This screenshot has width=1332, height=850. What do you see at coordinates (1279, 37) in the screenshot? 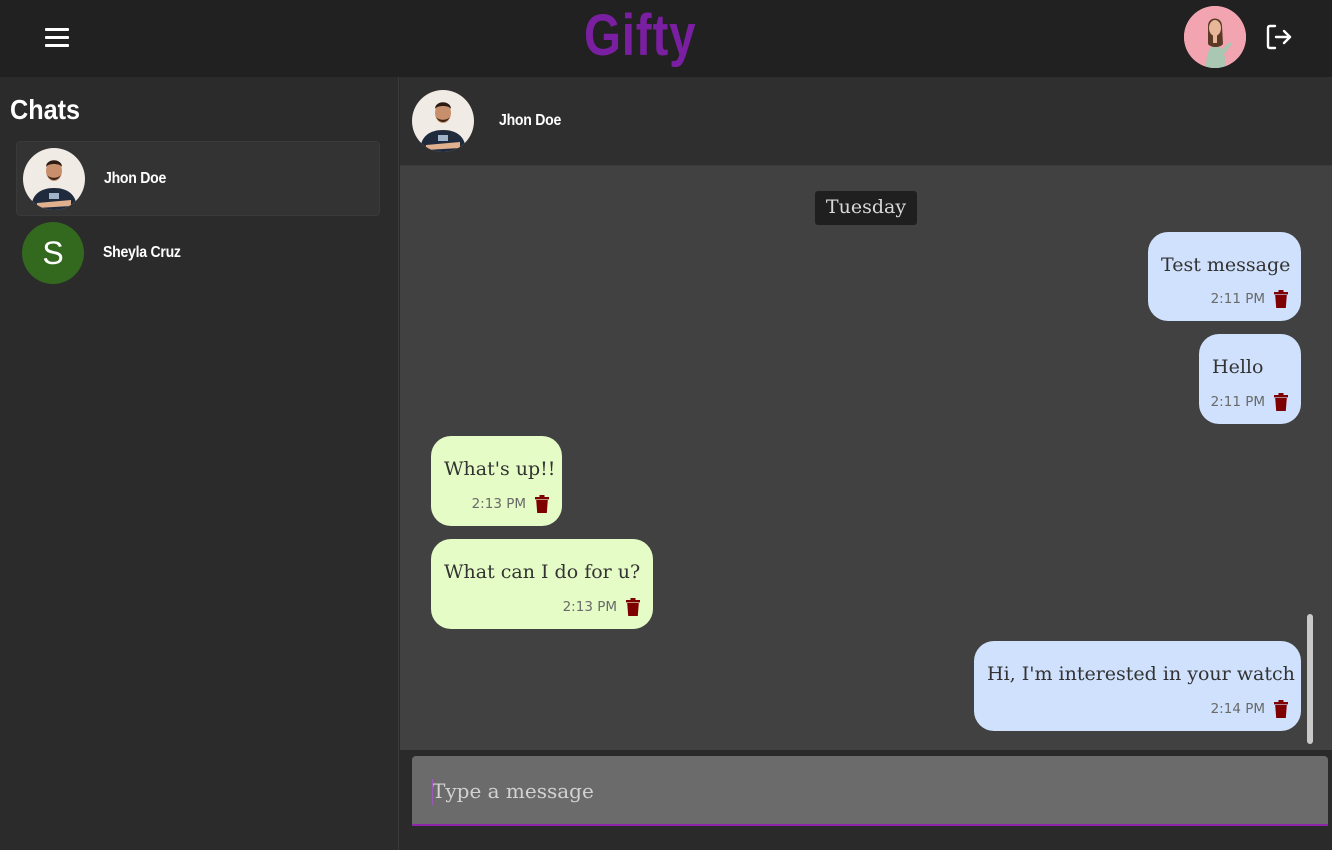
I see `logout-icon` at bounding box center [1279, 37].